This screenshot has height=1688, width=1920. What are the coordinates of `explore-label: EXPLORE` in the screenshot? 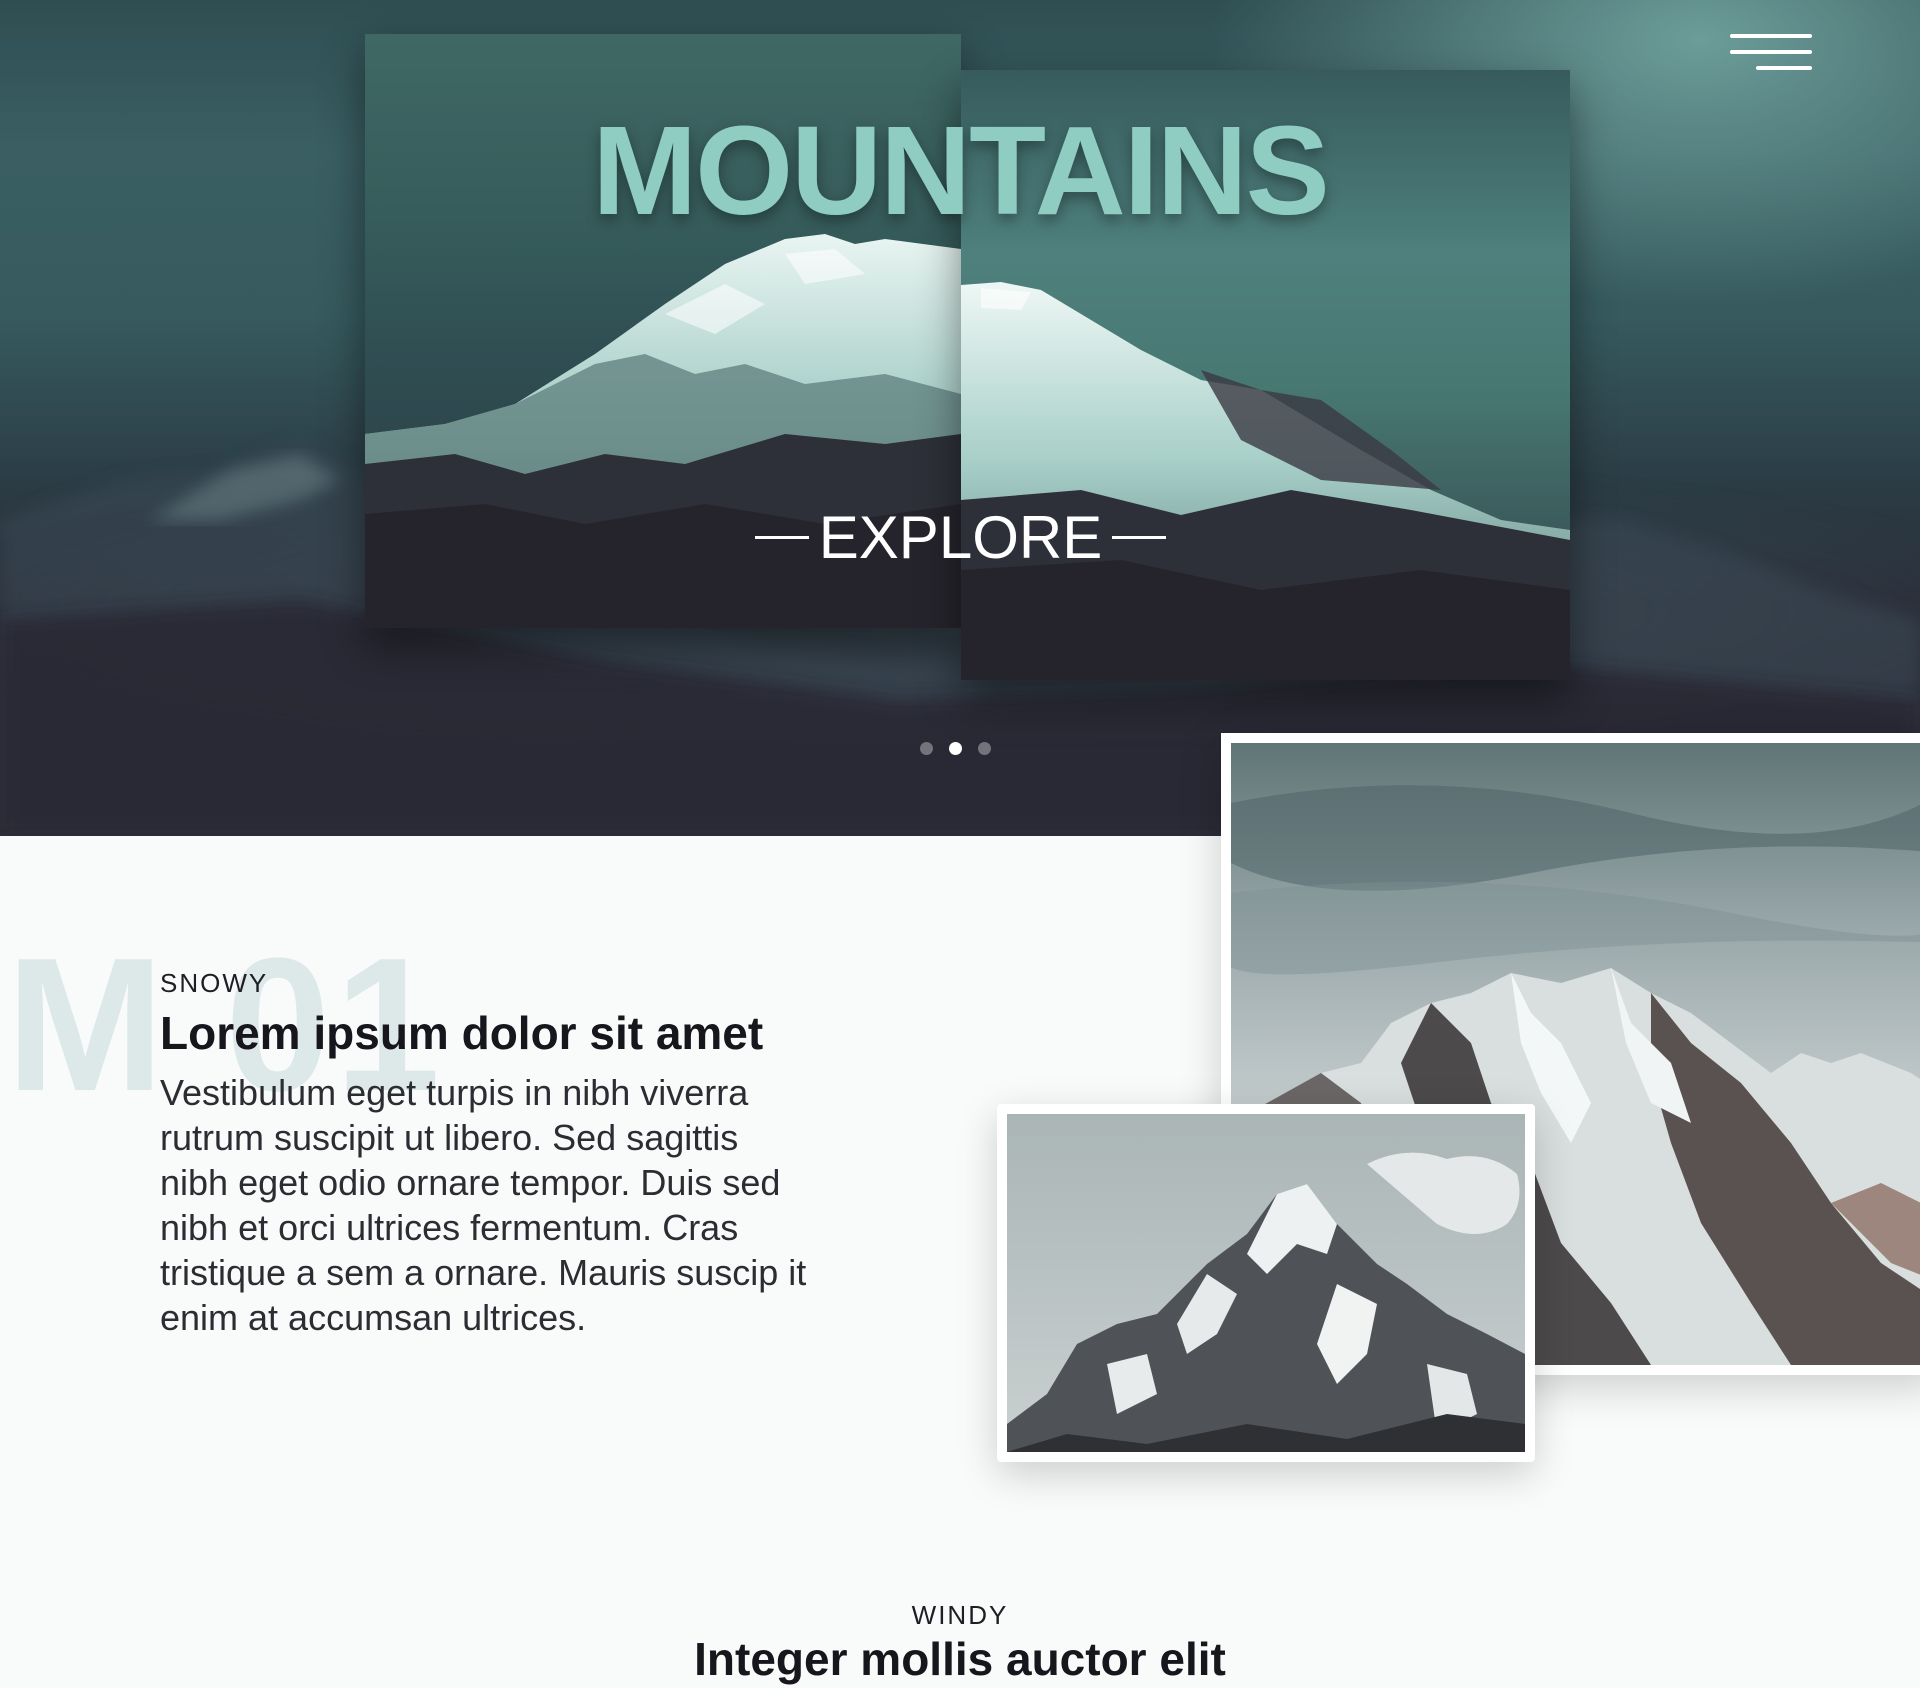 It's located at (960, 537).